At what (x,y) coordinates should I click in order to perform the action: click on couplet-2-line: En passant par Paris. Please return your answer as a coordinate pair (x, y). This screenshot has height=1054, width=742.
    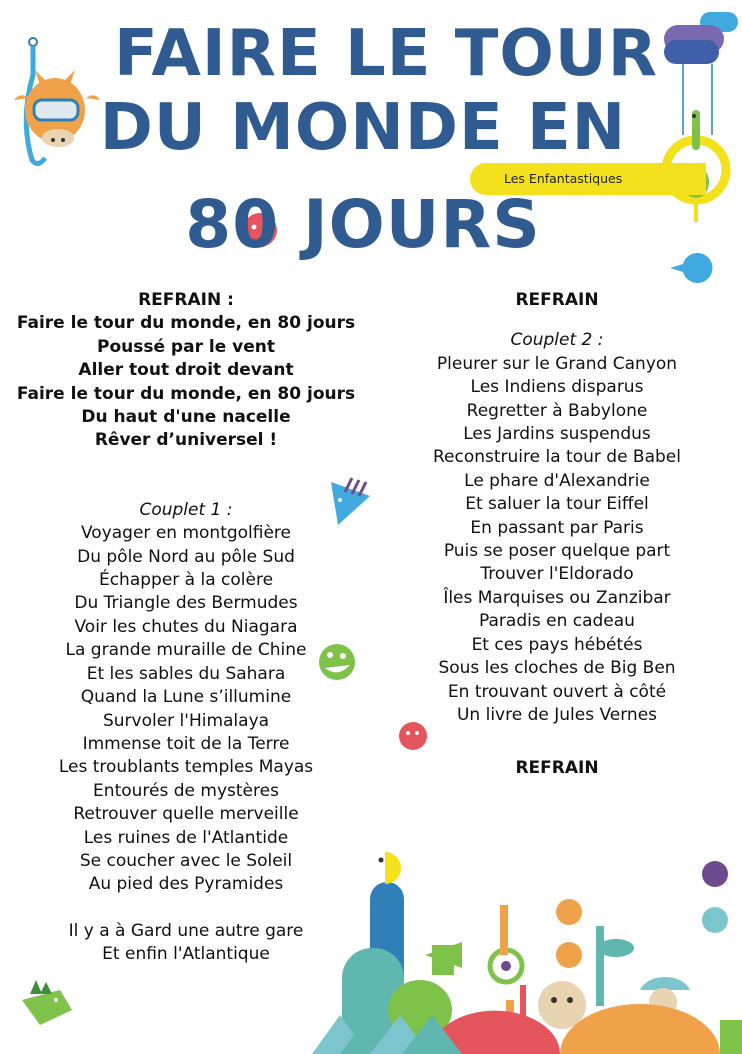
    Looking at the image, I should click on (557, 527).